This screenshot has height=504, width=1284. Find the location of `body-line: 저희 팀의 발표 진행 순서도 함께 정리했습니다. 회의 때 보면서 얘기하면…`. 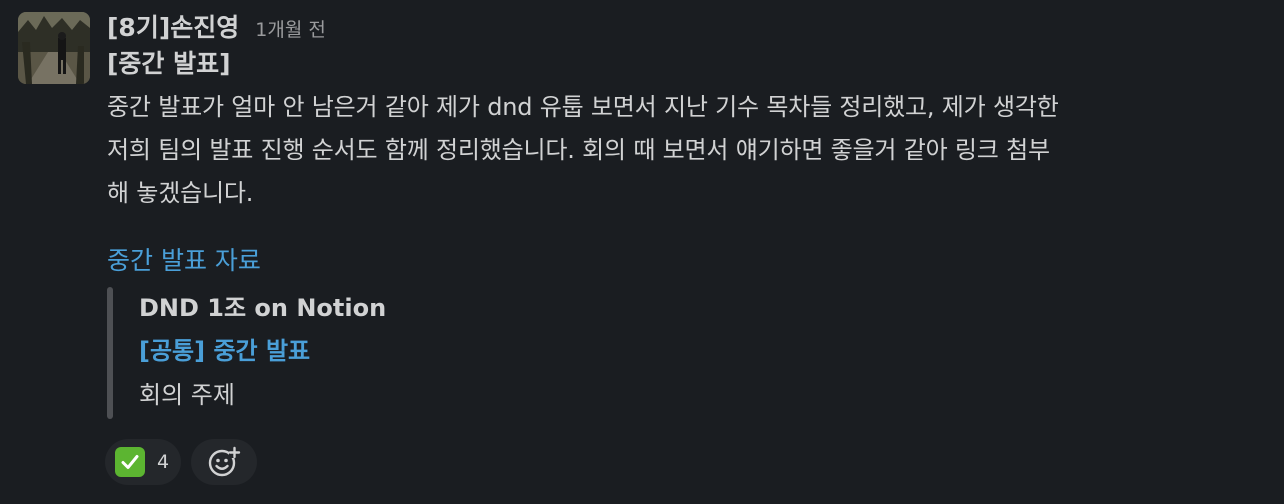

body-line: 저희 팀의 발표 진행 순서도 함께 정리했습니다. 회의 때 보면서 얘기하면… is located at coordinates (578, 150).